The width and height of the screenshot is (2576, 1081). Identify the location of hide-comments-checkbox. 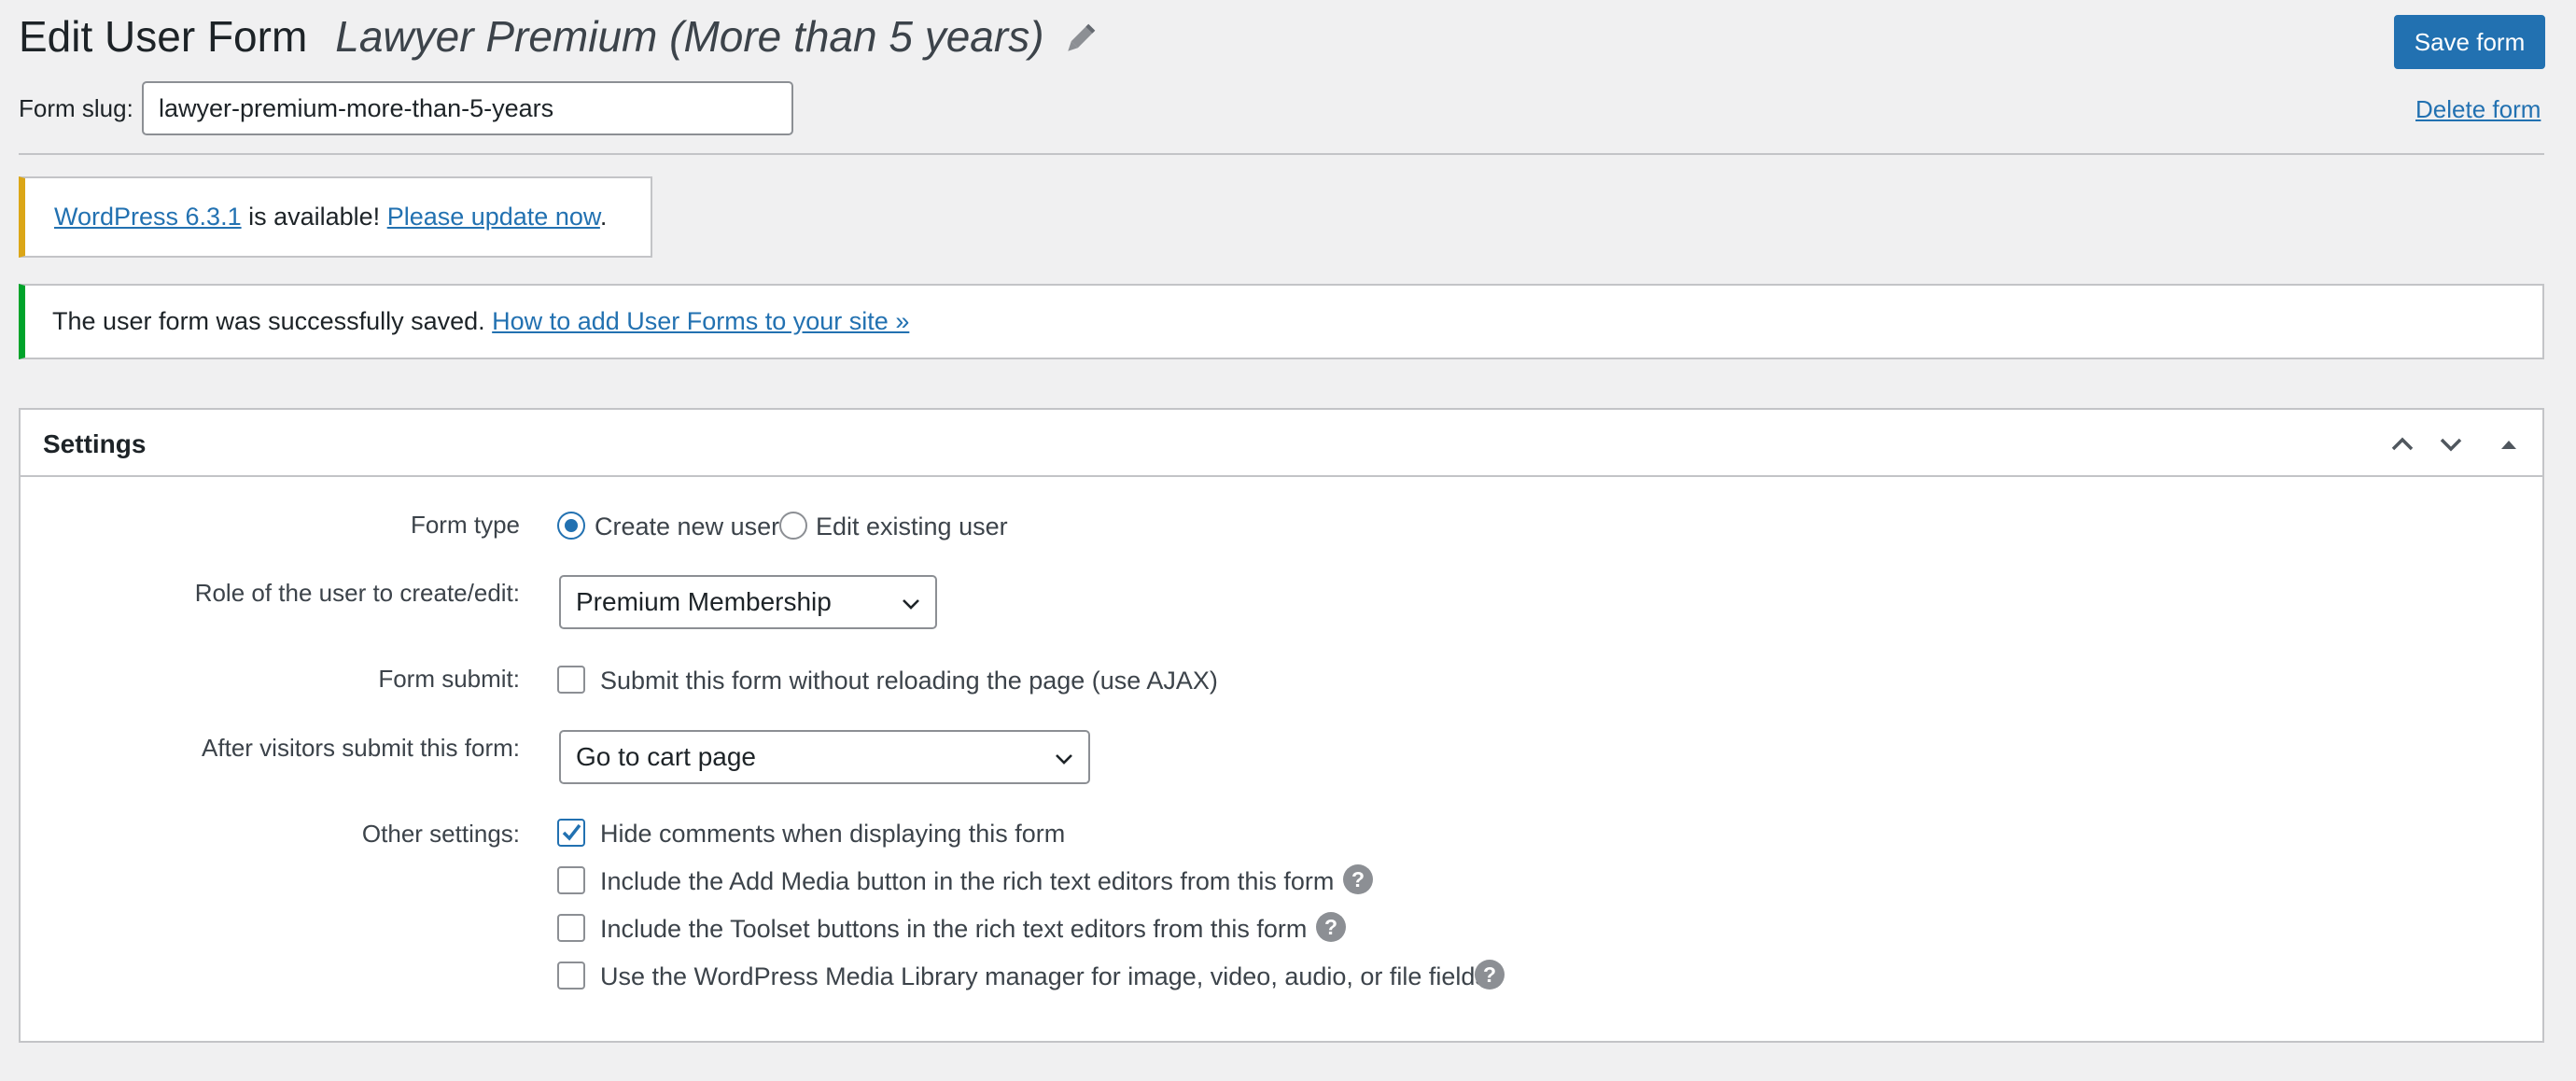
(571, 833).